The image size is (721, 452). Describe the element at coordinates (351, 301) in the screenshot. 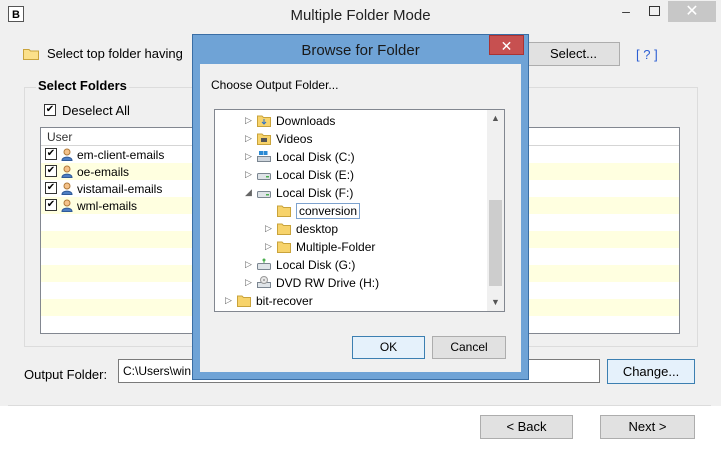

I see `tree-item: ▷ bit-recover` at that location.